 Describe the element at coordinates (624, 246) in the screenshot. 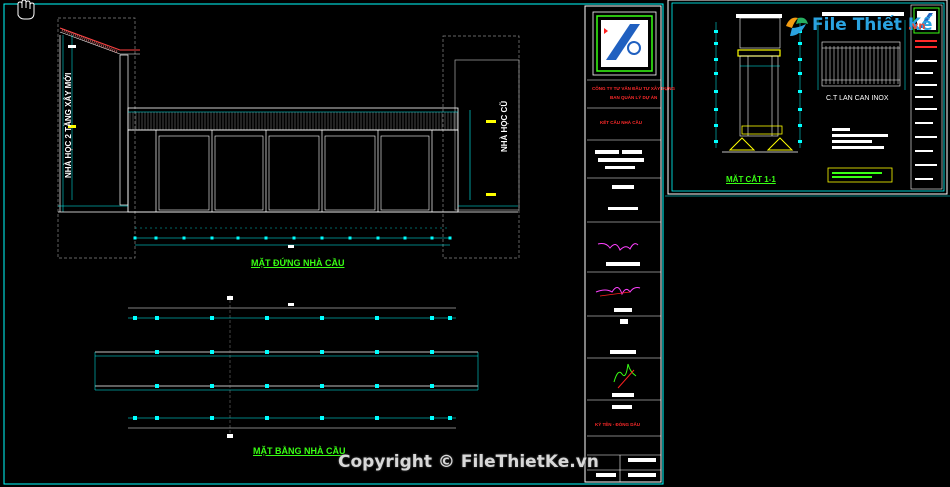

I see `titleblock-main` at that location.